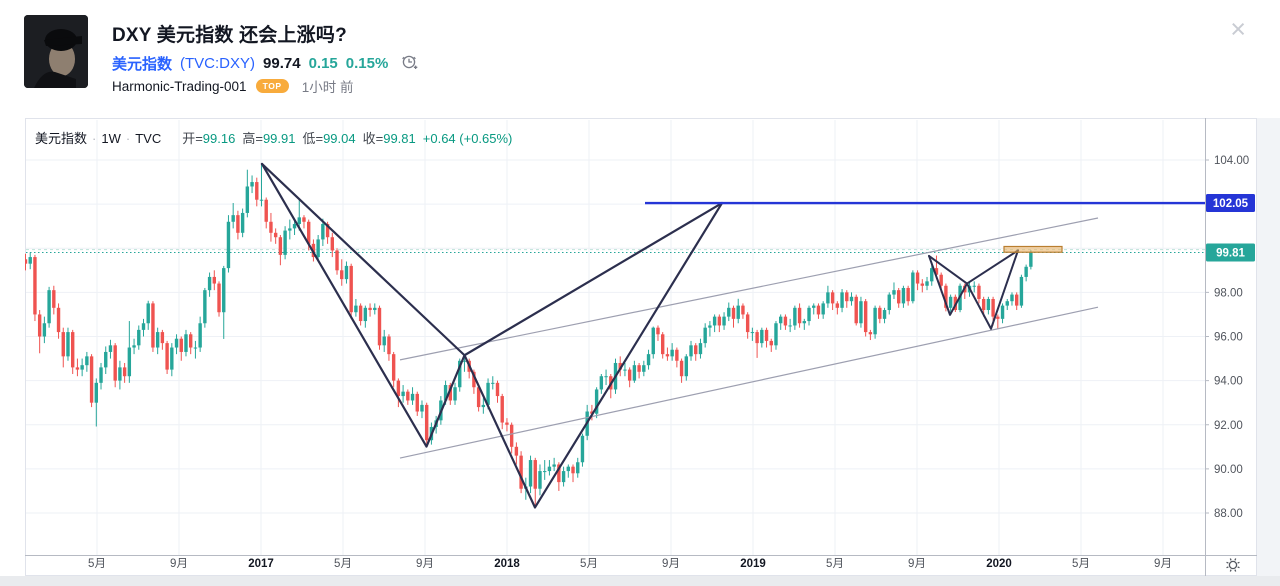  I want to click on avatar, so click(56, 51).